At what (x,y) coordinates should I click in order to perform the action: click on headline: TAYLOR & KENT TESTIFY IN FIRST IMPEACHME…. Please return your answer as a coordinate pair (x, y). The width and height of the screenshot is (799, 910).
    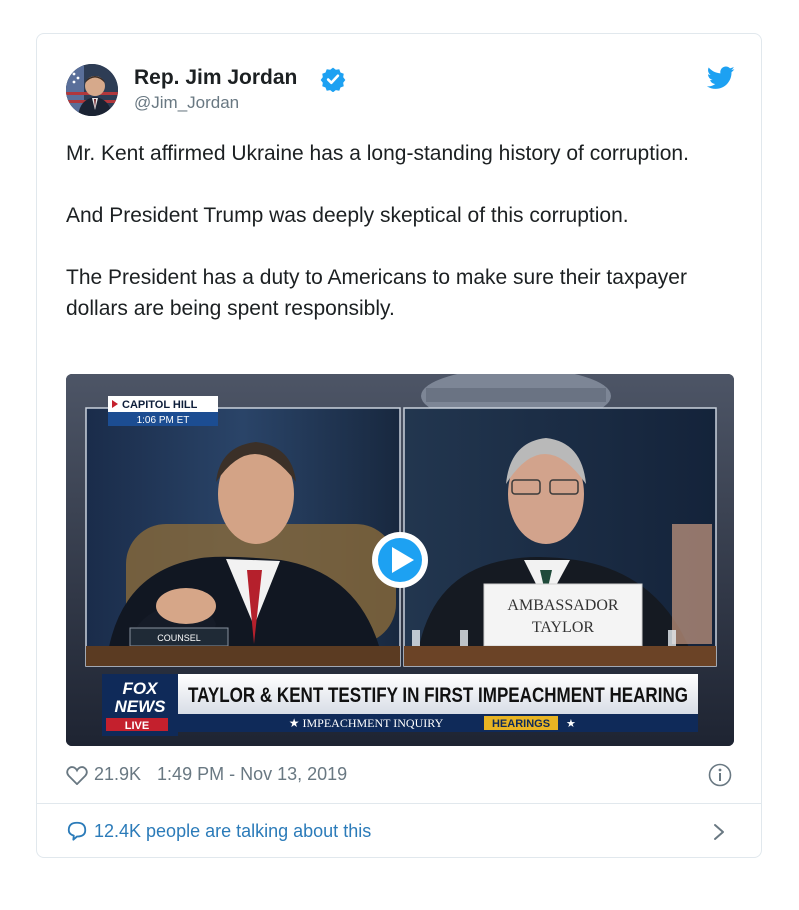
    Looking at the image, I should click on (438, 695).